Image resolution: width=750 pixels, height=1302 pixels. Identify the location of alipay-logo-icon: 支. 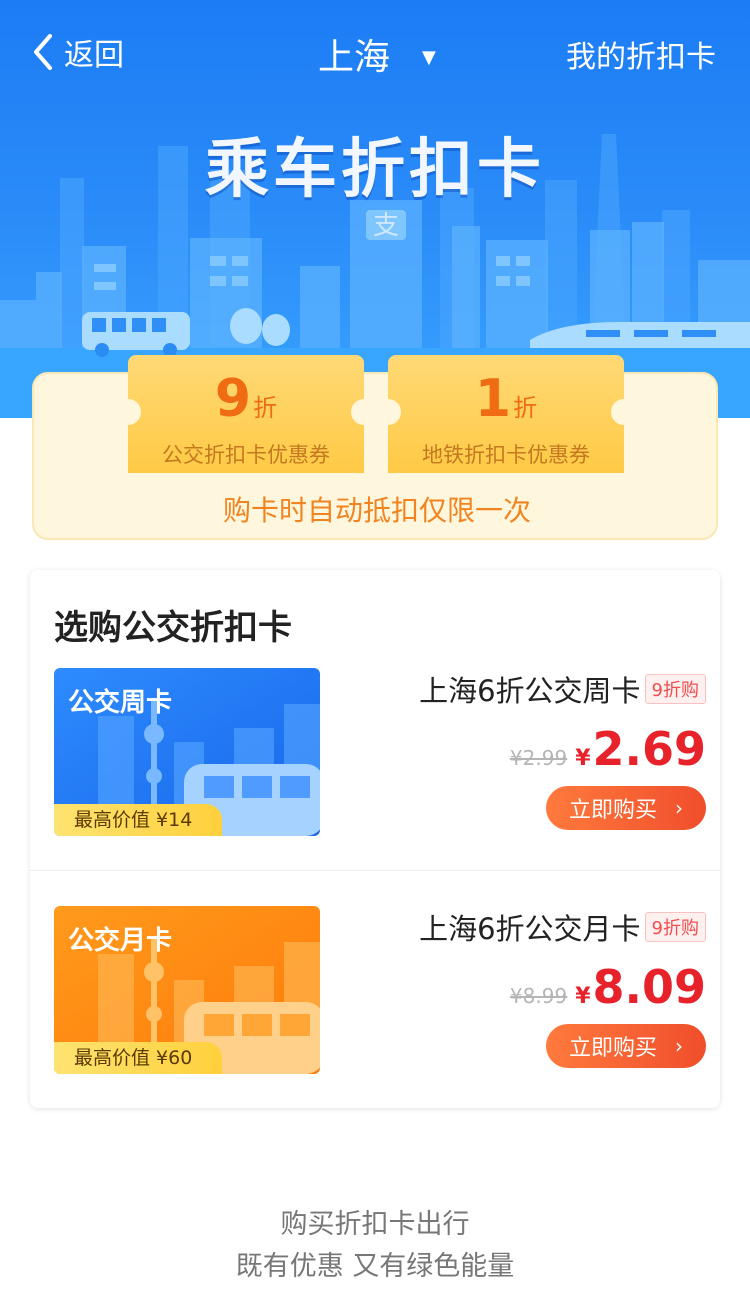
(386, 226).